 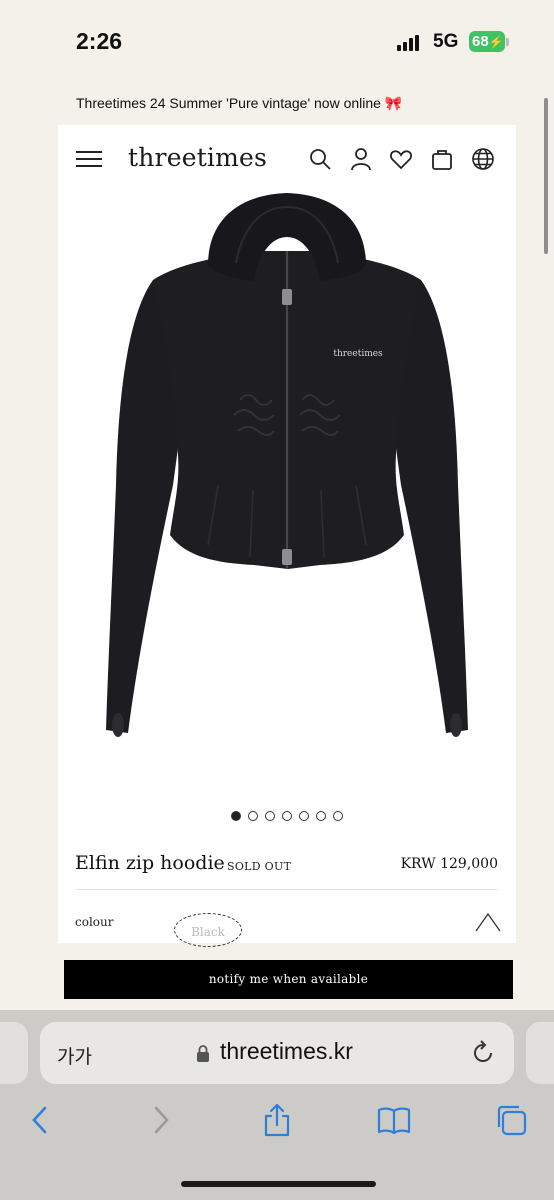 I want to click on url-text: threetimes.kr, so click(x=286, y=1051).